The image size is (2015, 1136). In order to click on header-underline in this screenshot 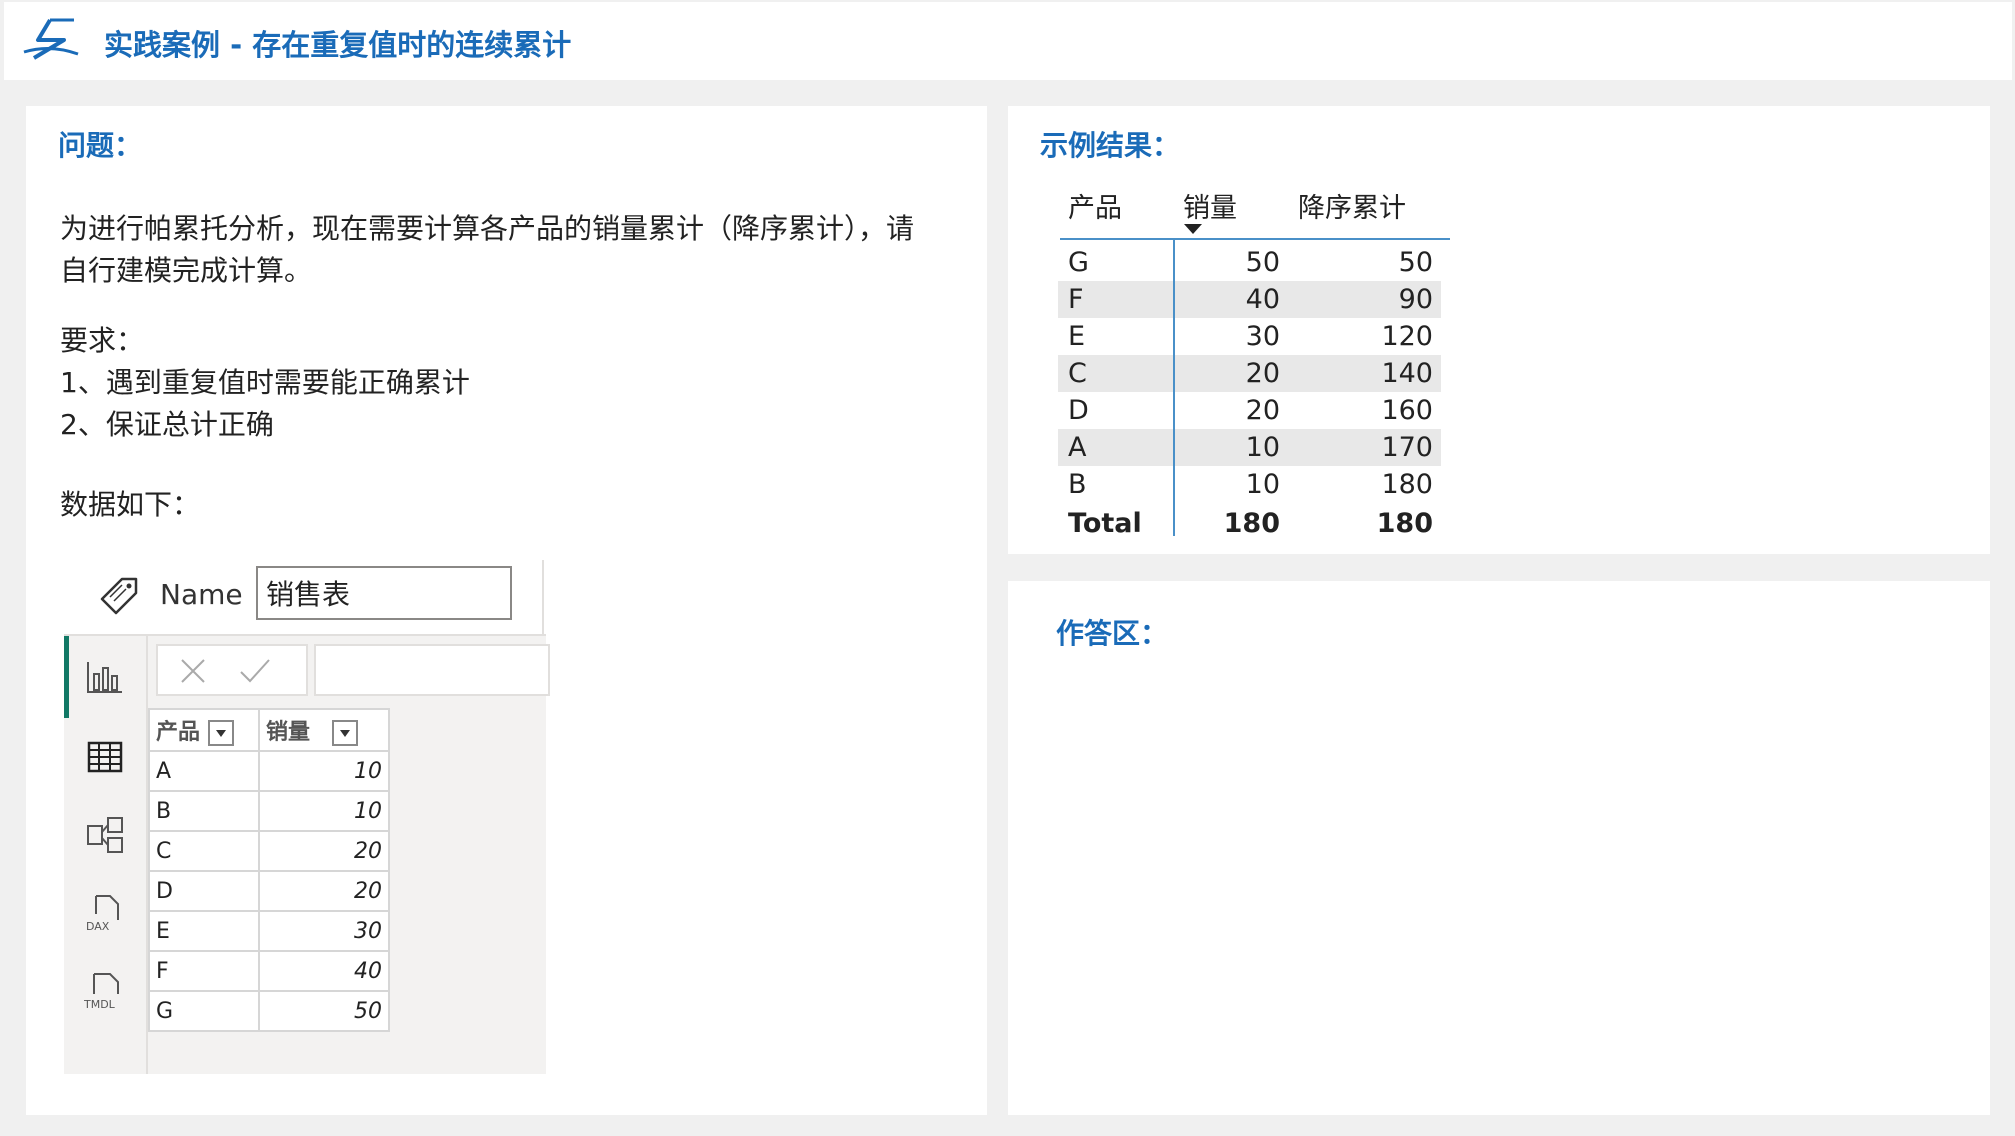, I will do `click(1255, 239)`.